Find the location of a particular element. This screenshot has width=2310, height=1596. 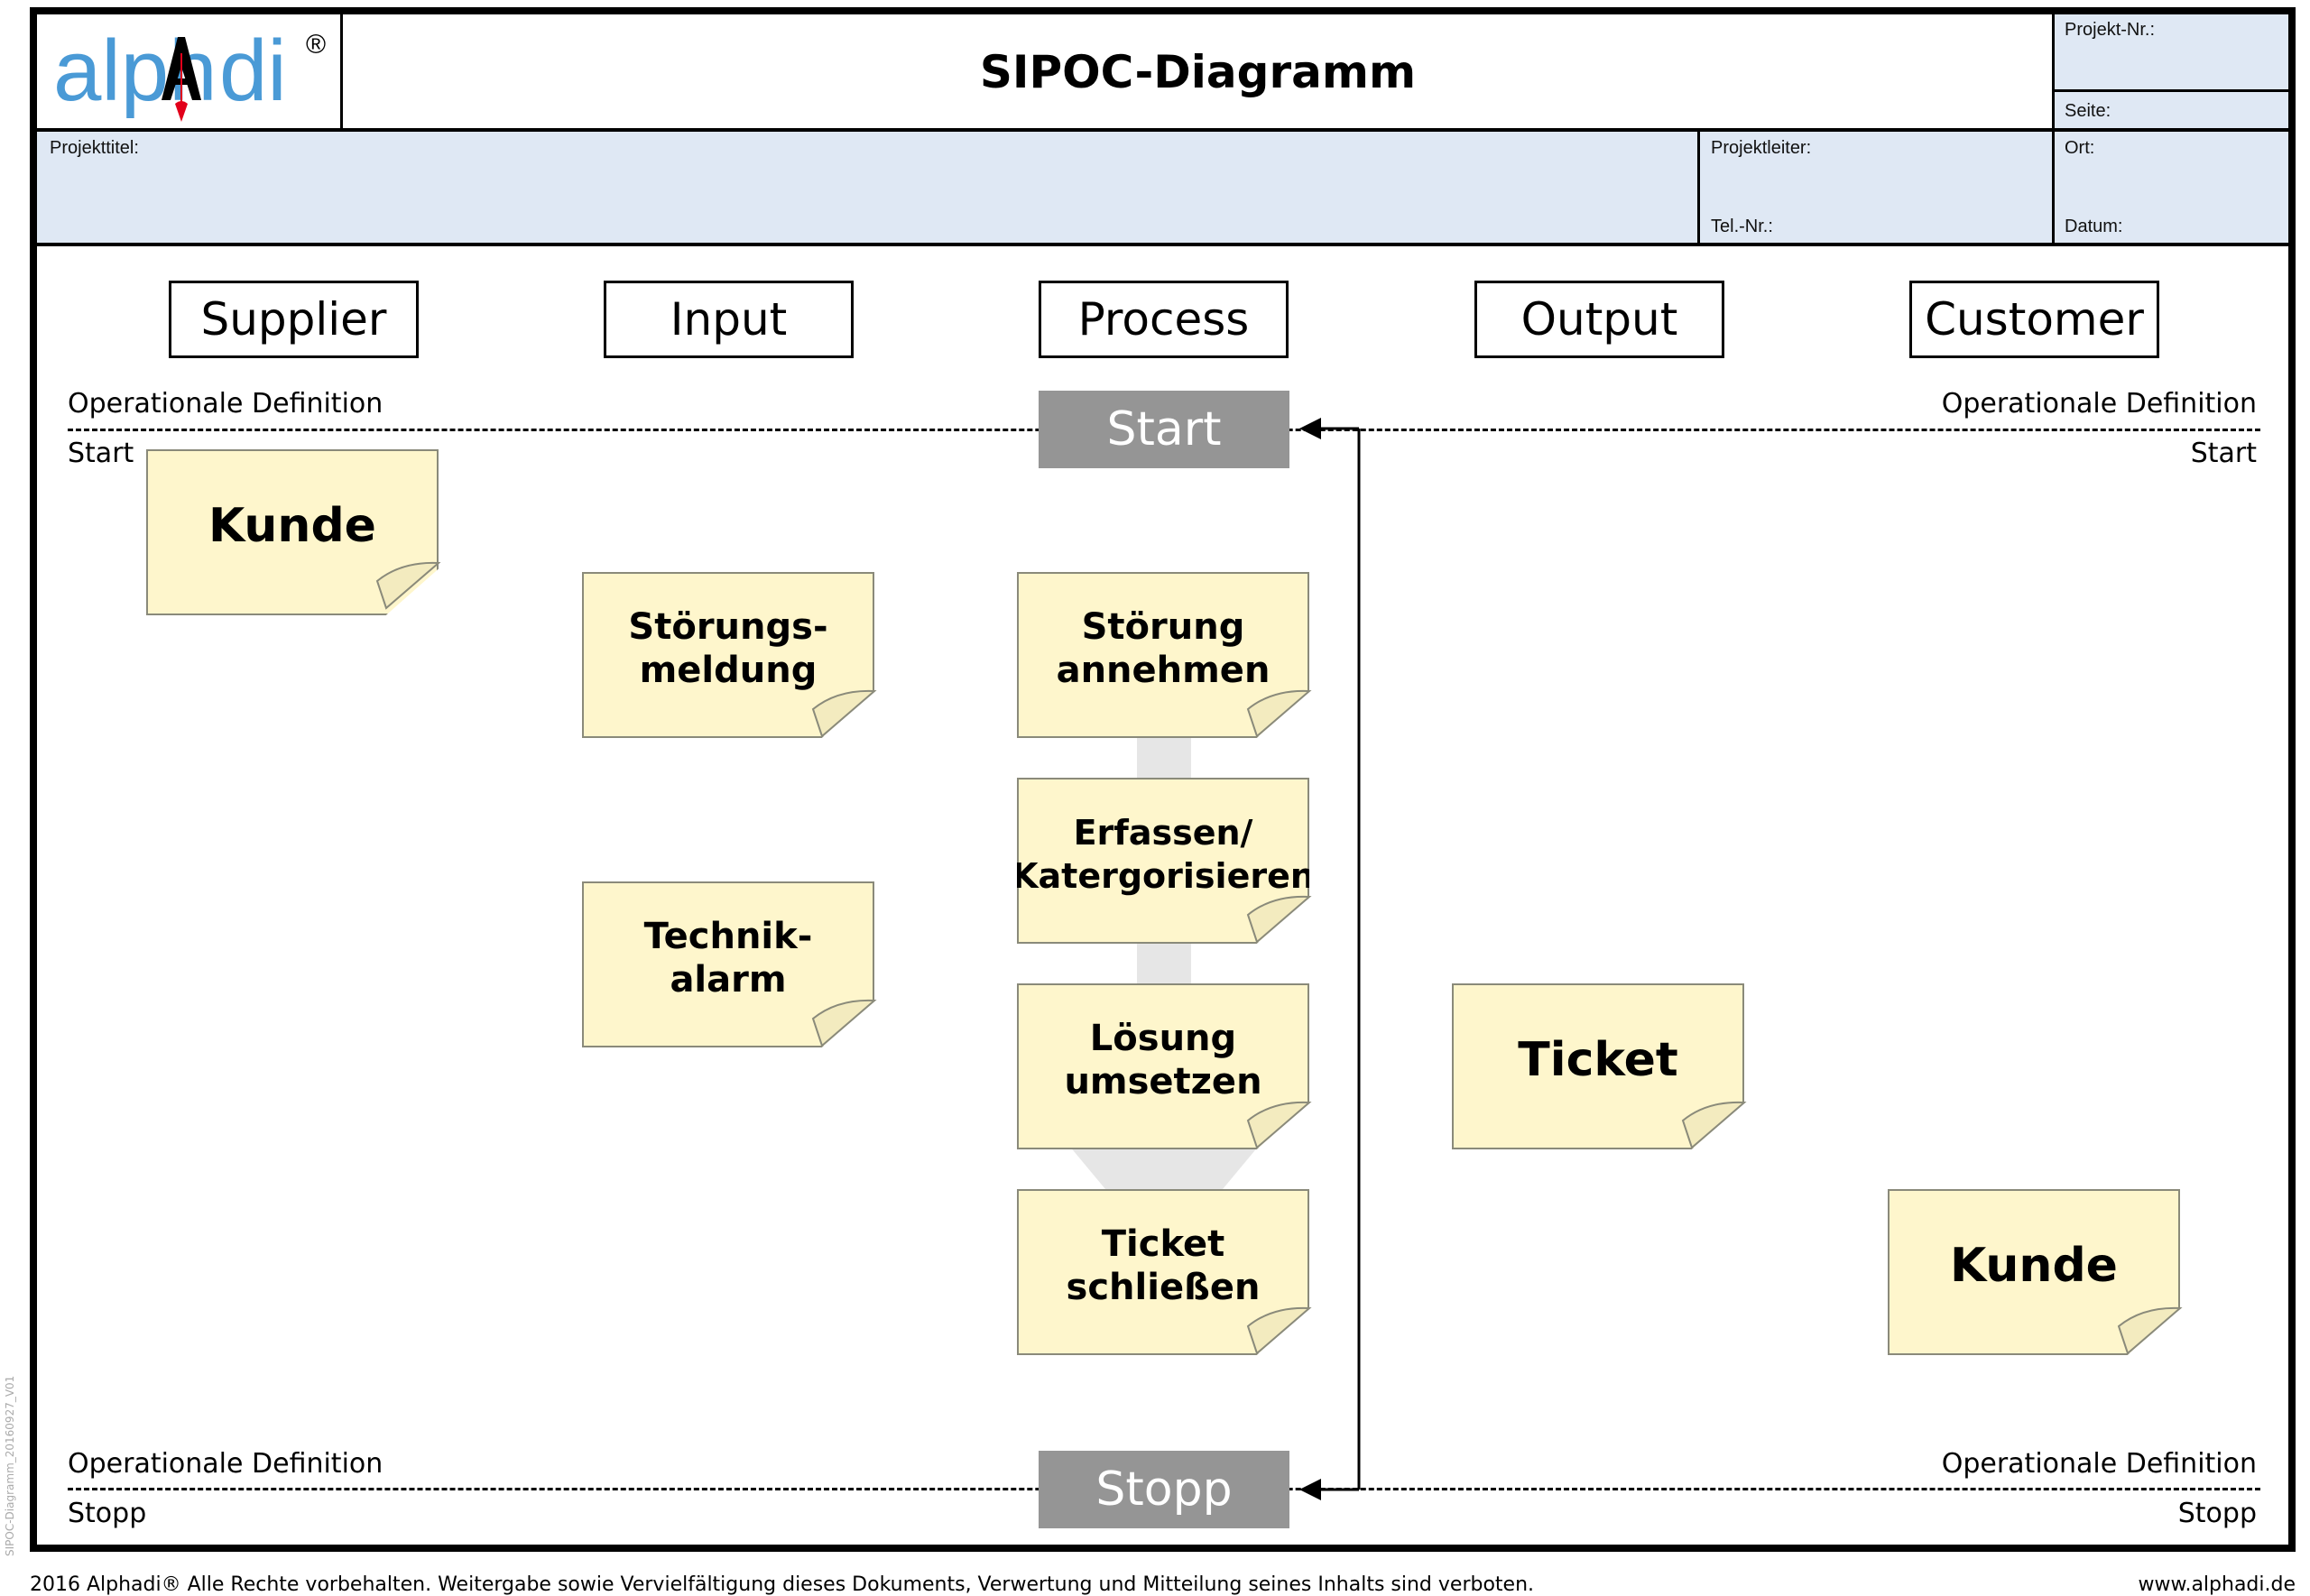

website-link: www.alphadi.de is located at coordinates (2217, 1584).